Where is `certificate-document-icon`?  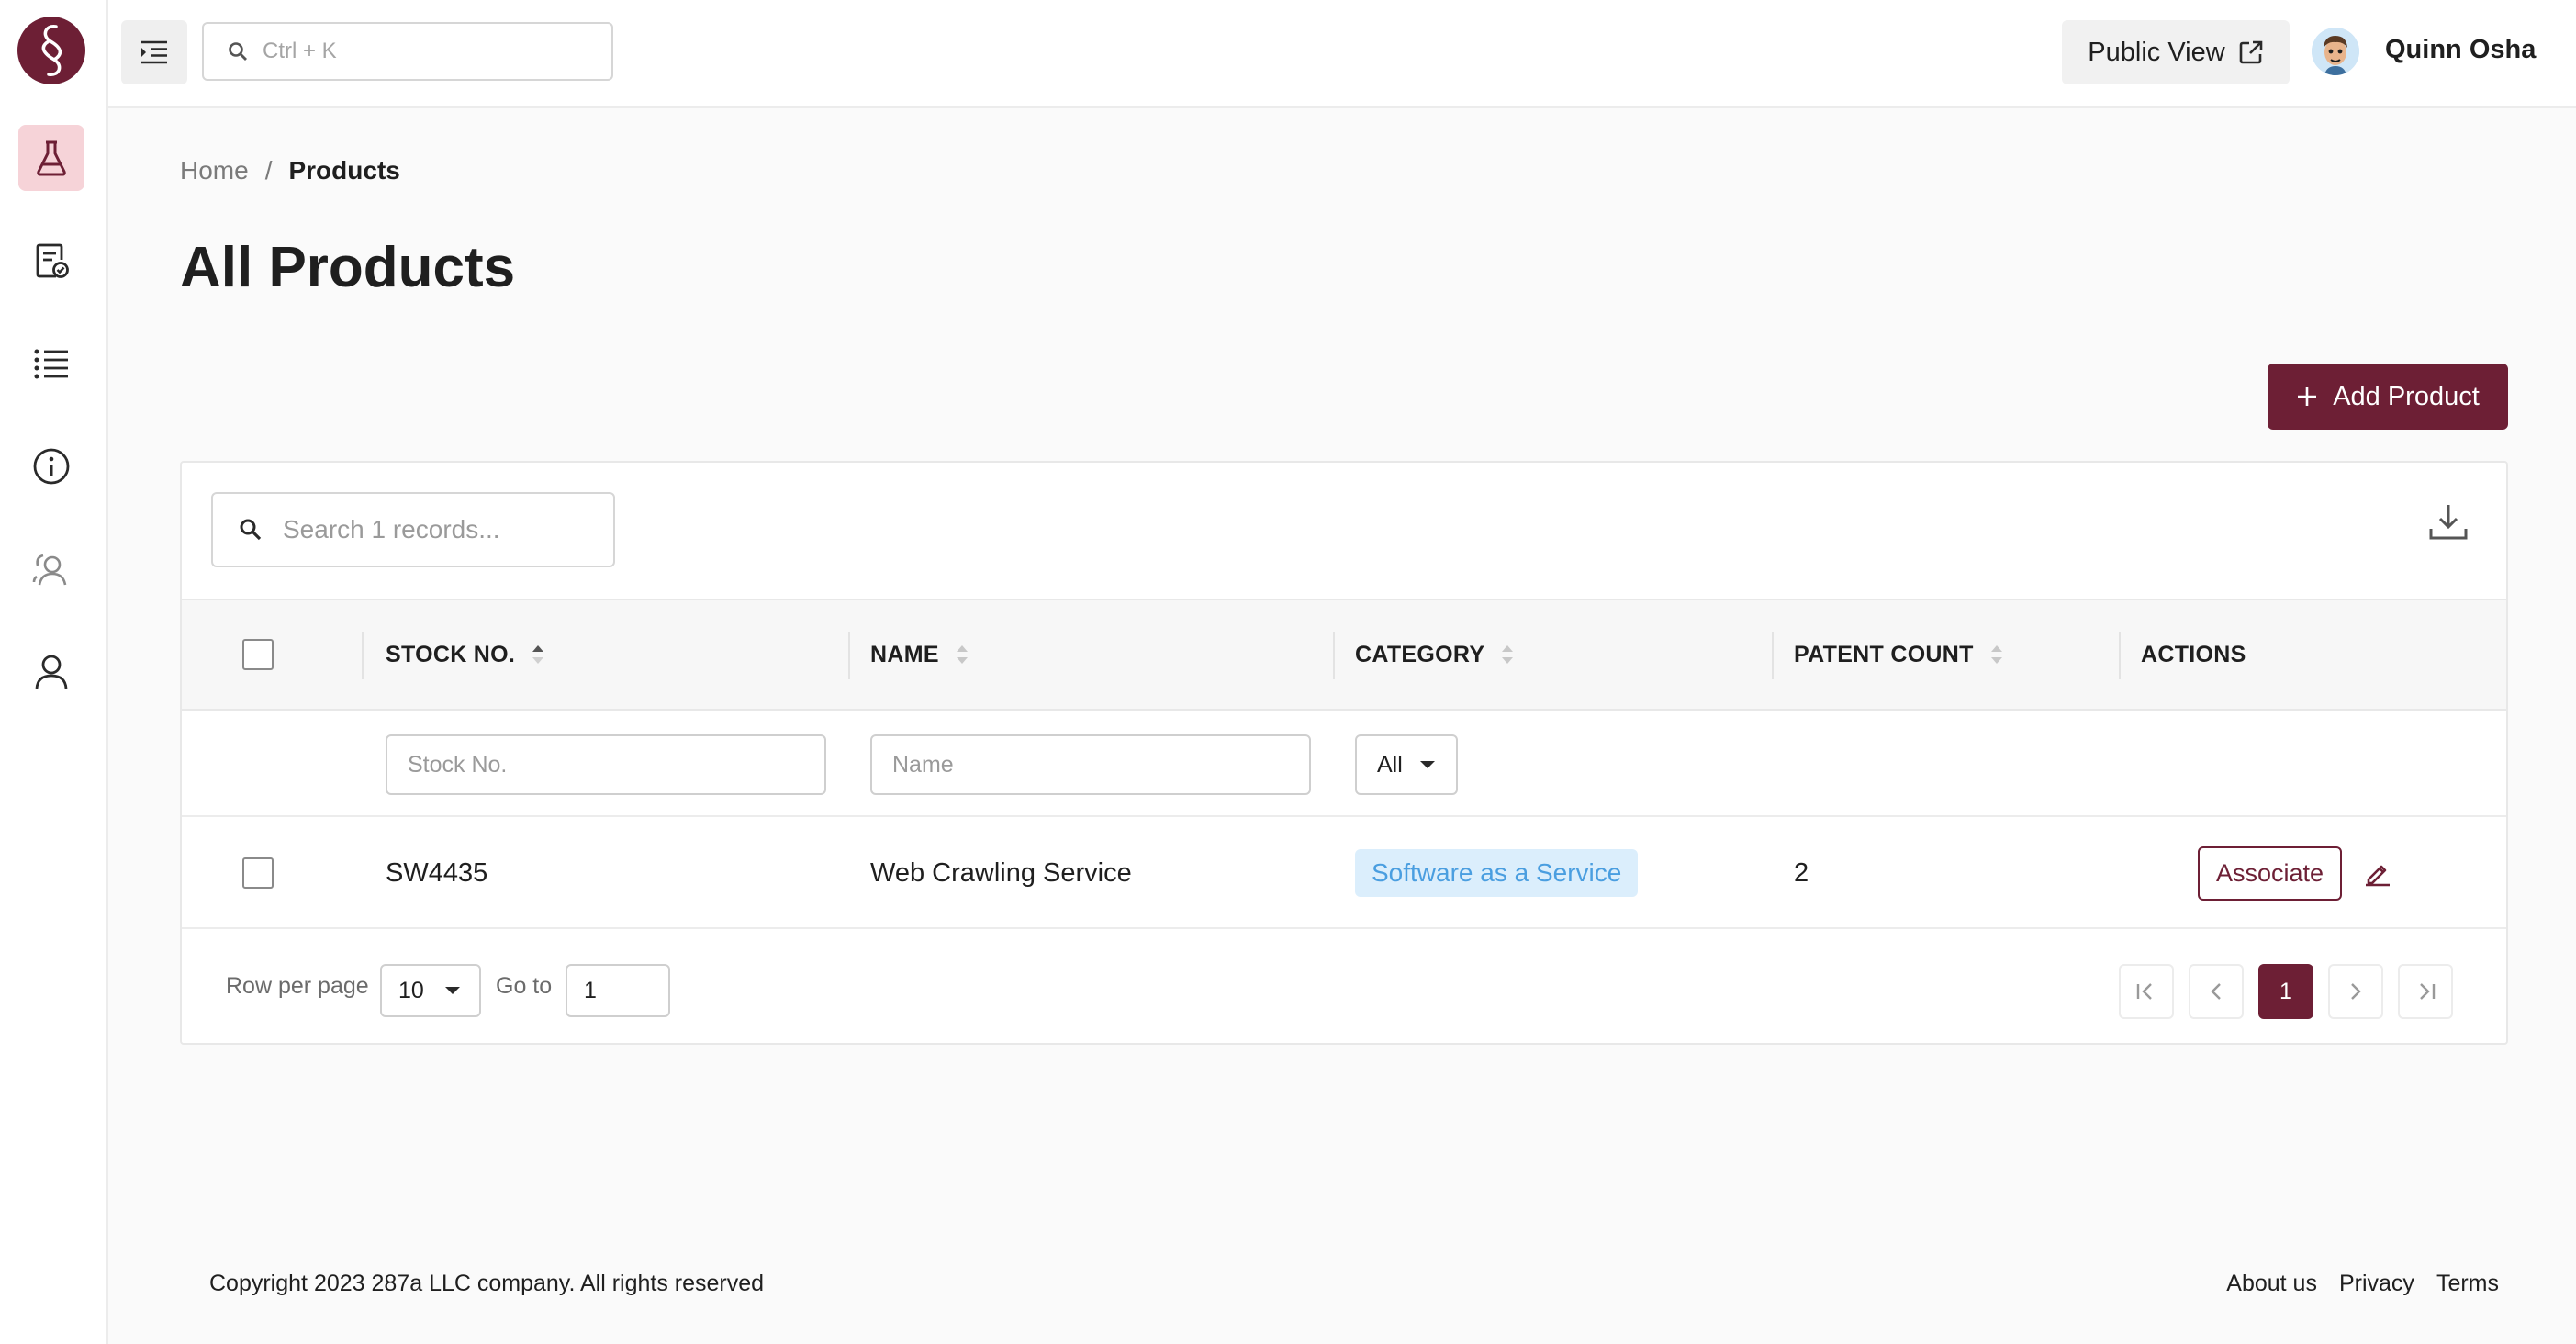 certificate-document-icon is located at coordinates (52, 260).